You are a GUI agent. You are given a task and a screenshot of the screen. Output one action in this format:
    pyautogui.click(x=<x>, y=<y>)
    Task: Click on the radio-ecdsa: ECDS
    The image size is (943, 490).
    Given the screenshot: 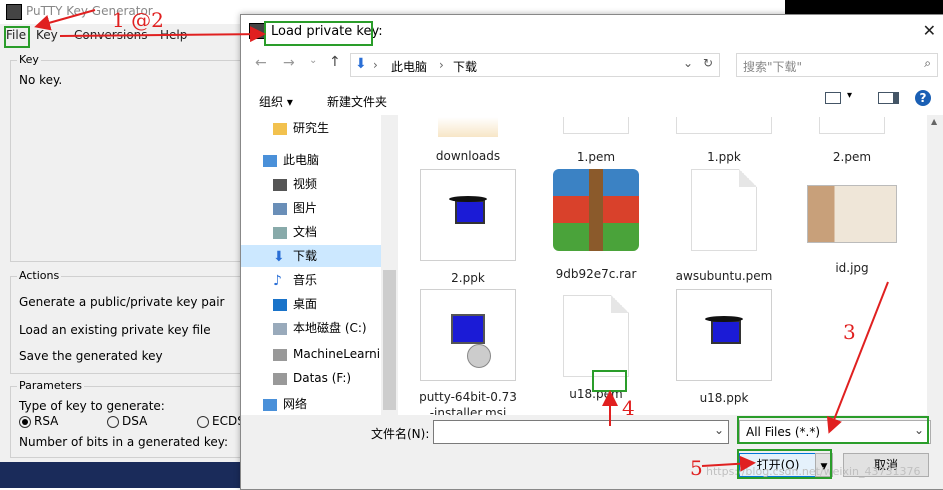 What is the action you would take?
    pyautogui.click(x=221, y=421)
    